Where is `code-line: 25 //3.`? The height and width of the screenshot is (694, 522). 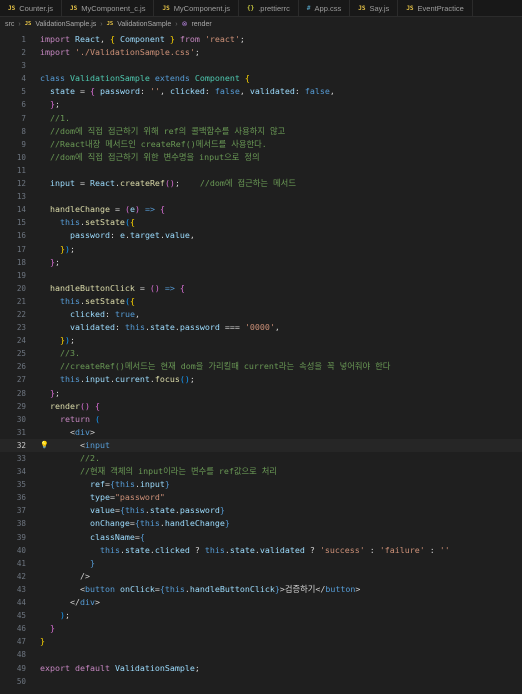
code-line: 25 //3. is located at coordinates (261, 353).